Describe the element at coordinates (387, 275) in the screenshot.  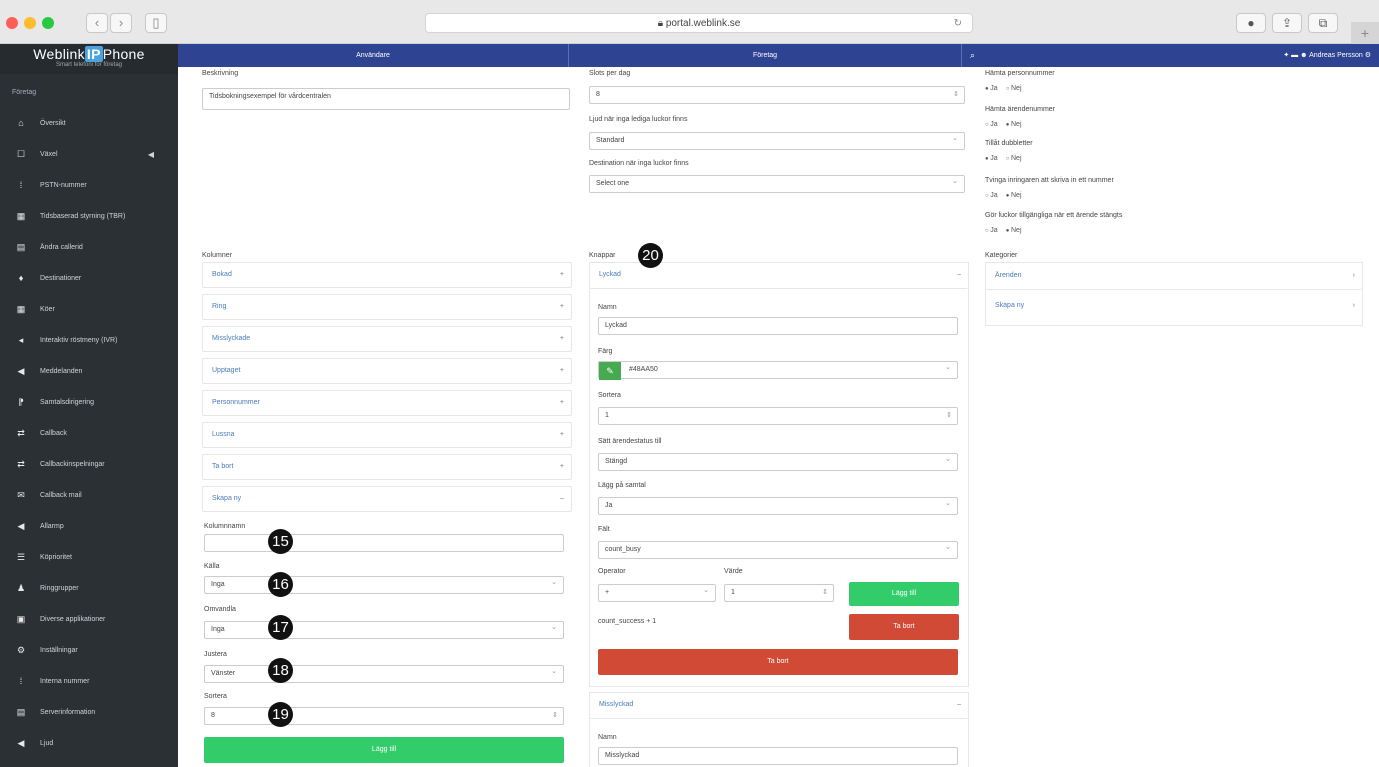
I see `column-row: Bokad +` at that location.